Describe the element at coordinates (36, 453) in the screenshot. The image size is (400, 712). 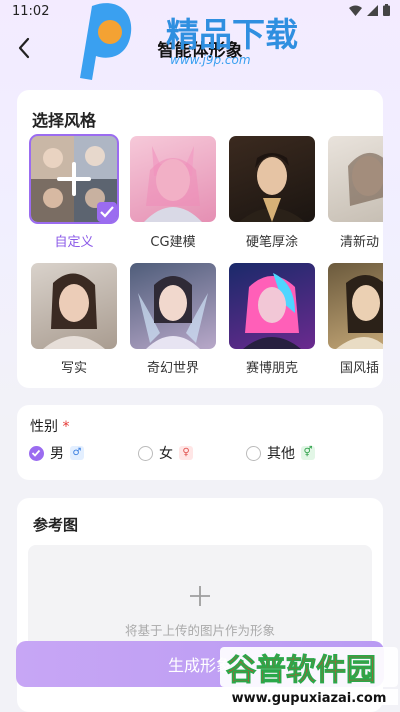
I see `radio-checked-icon` at that location.